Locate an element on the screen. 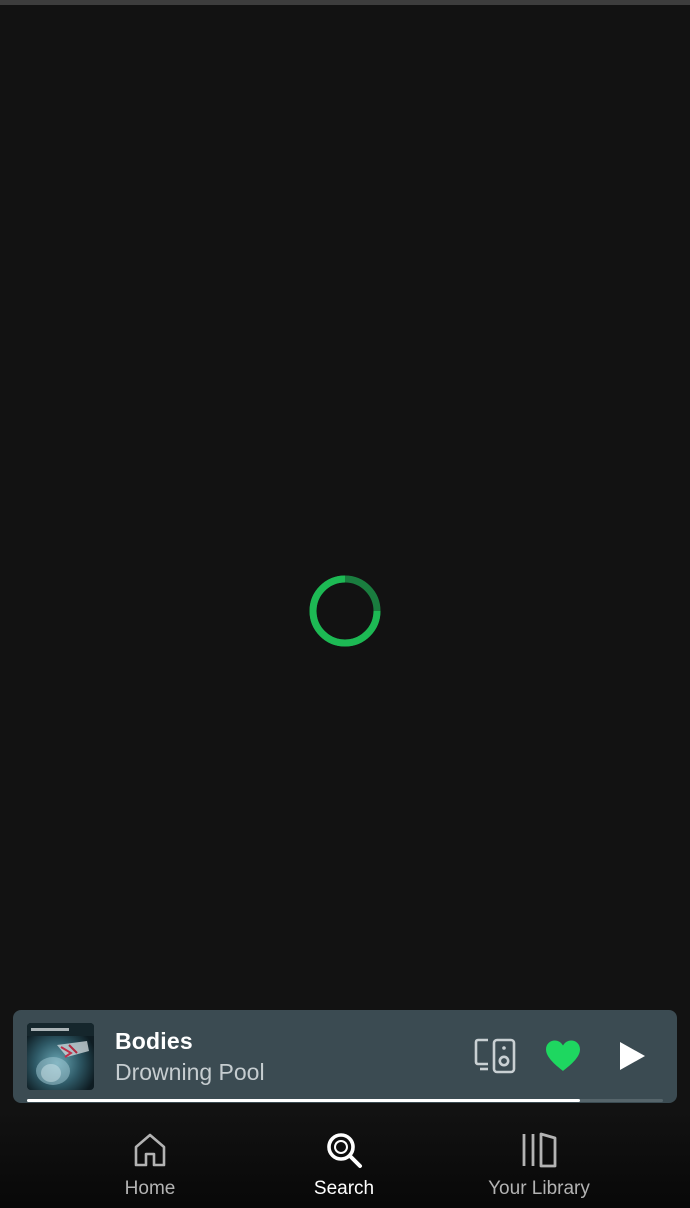 The image size is (690, 1208). like-button is located at coordinates (563, 1056).